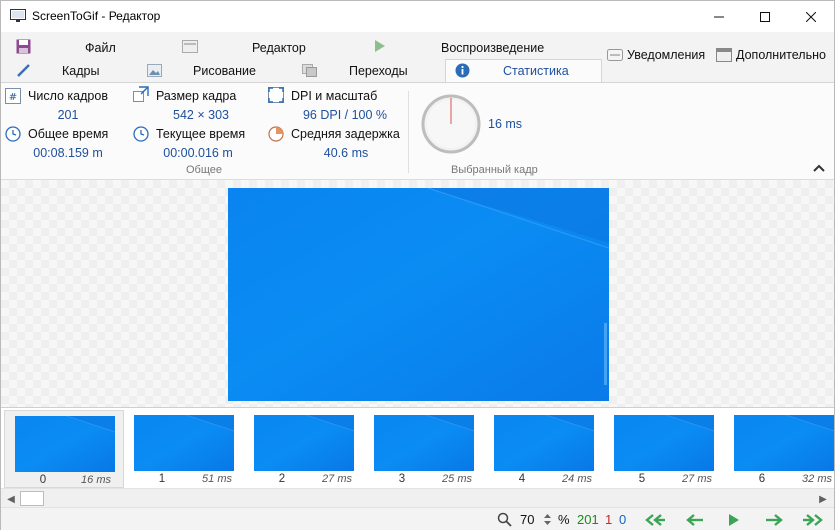 This screenshot has width=835, height=530. I want to click on tab-playback-label: Воспроизведение, so click(493, 48).